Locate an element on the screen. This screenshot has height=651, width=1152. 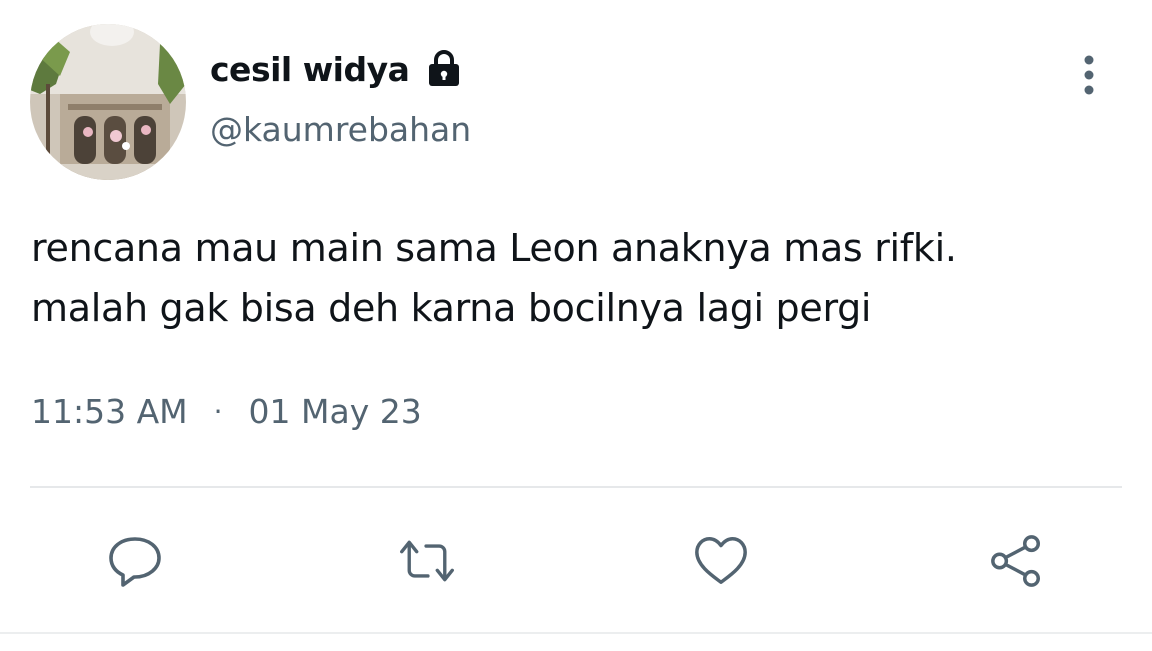
reply-icon is located at coordinates (135, 562).